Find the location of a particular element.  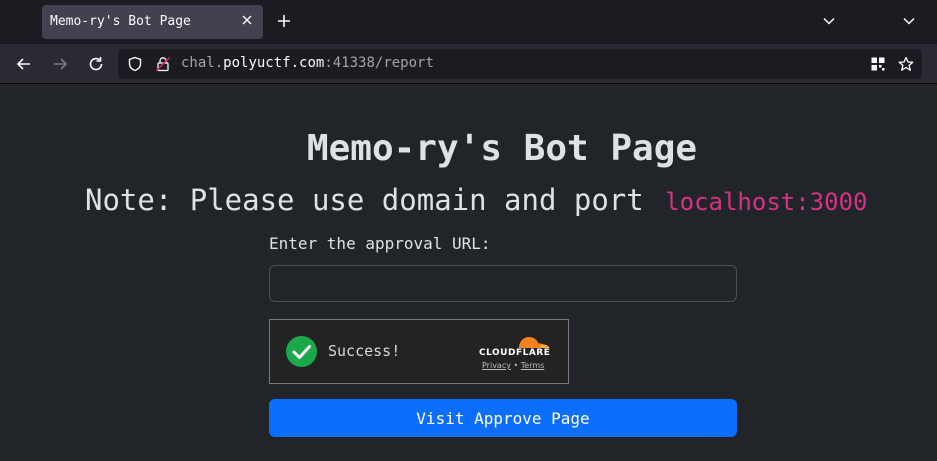

list-all-tabs-icon is located at coordinates (829, 21).